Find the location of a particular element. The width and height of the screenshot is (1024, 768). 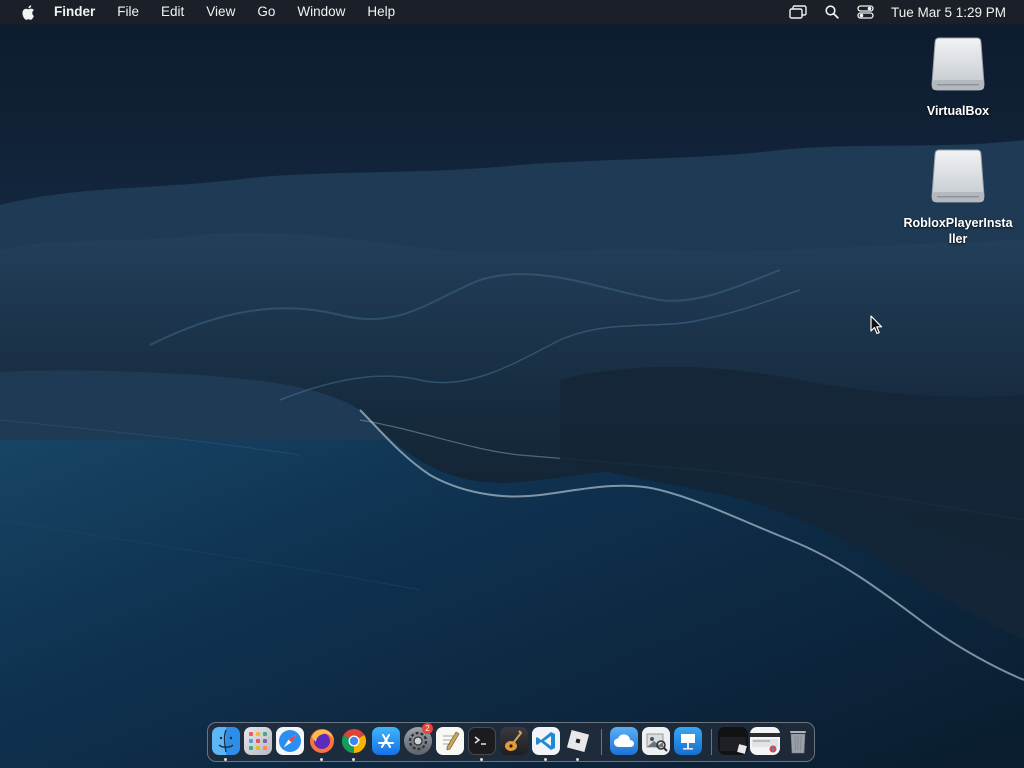

launchpad-icon is located at coordinates (258, 741).